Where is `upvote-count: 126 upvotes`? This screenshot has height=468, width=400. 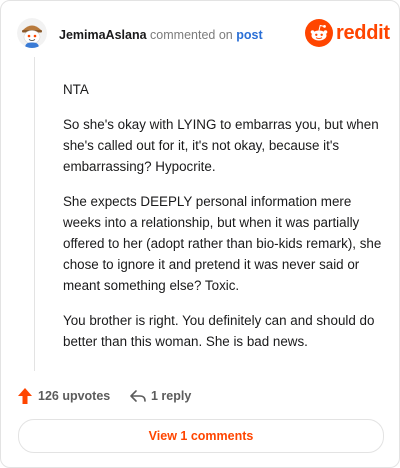 upvote-count: 126 upvotes is located at coordinates (74, 396).